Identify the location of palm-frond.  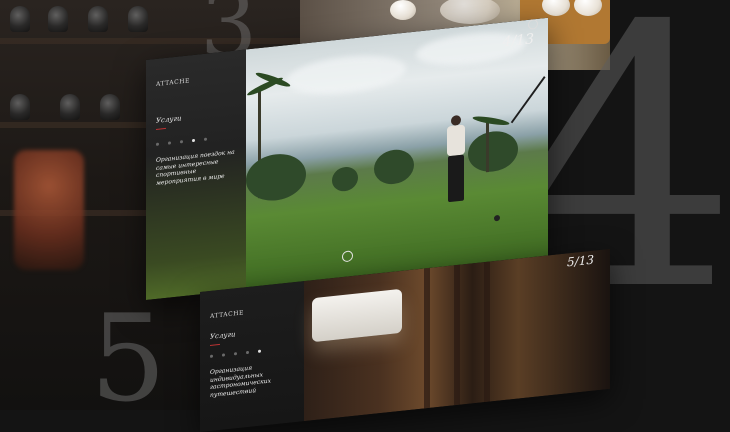
(491, 120).